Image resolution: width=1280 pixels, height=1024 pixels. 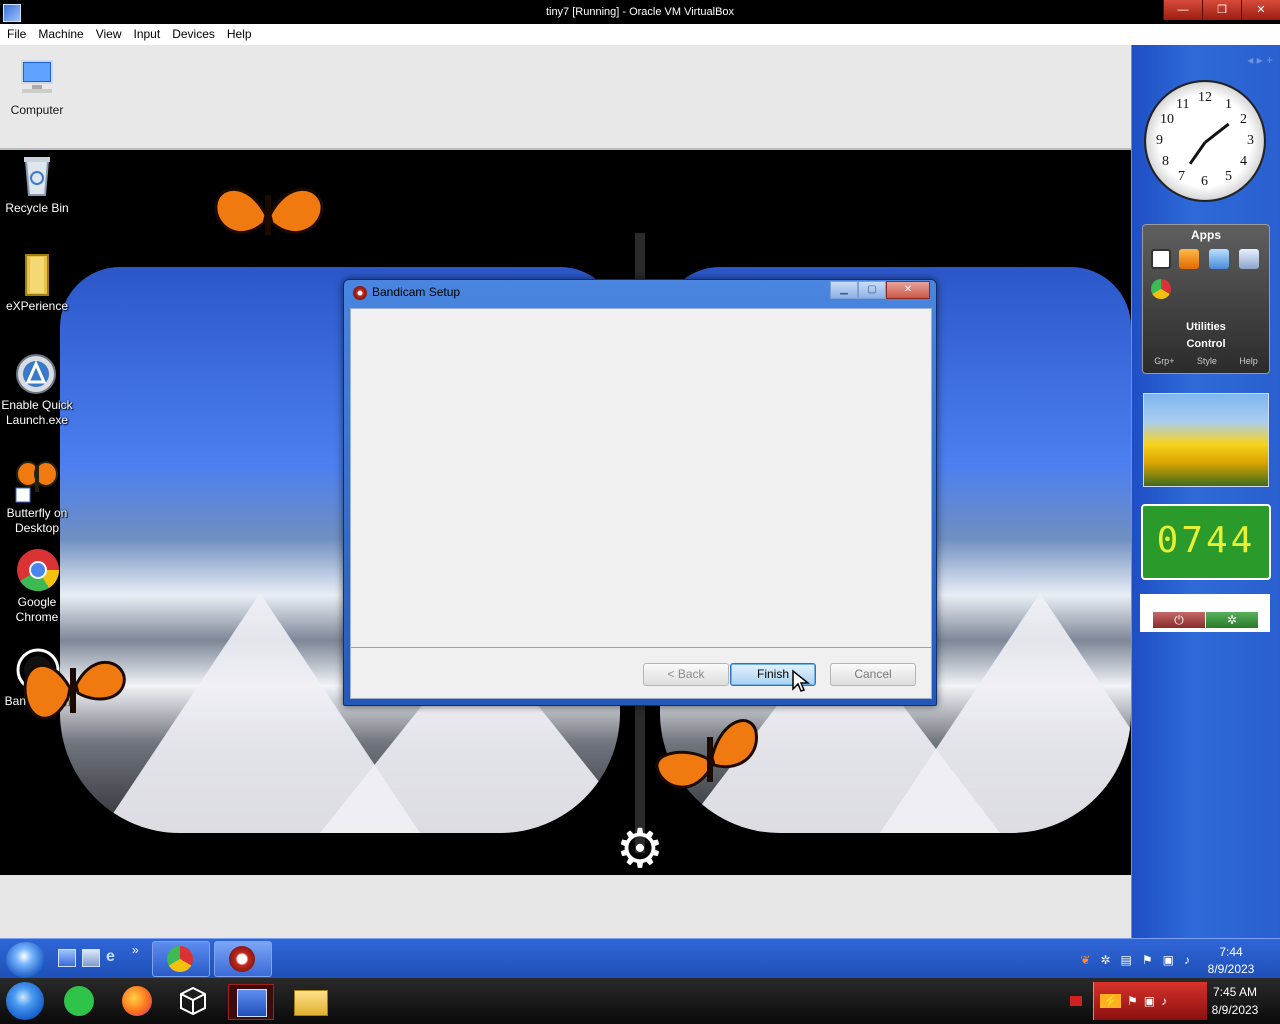 What do you see at coordinates (243, 959) in the screenshot?
I see `taskbar-bandicam-setup` at bounding box center [243, 959].